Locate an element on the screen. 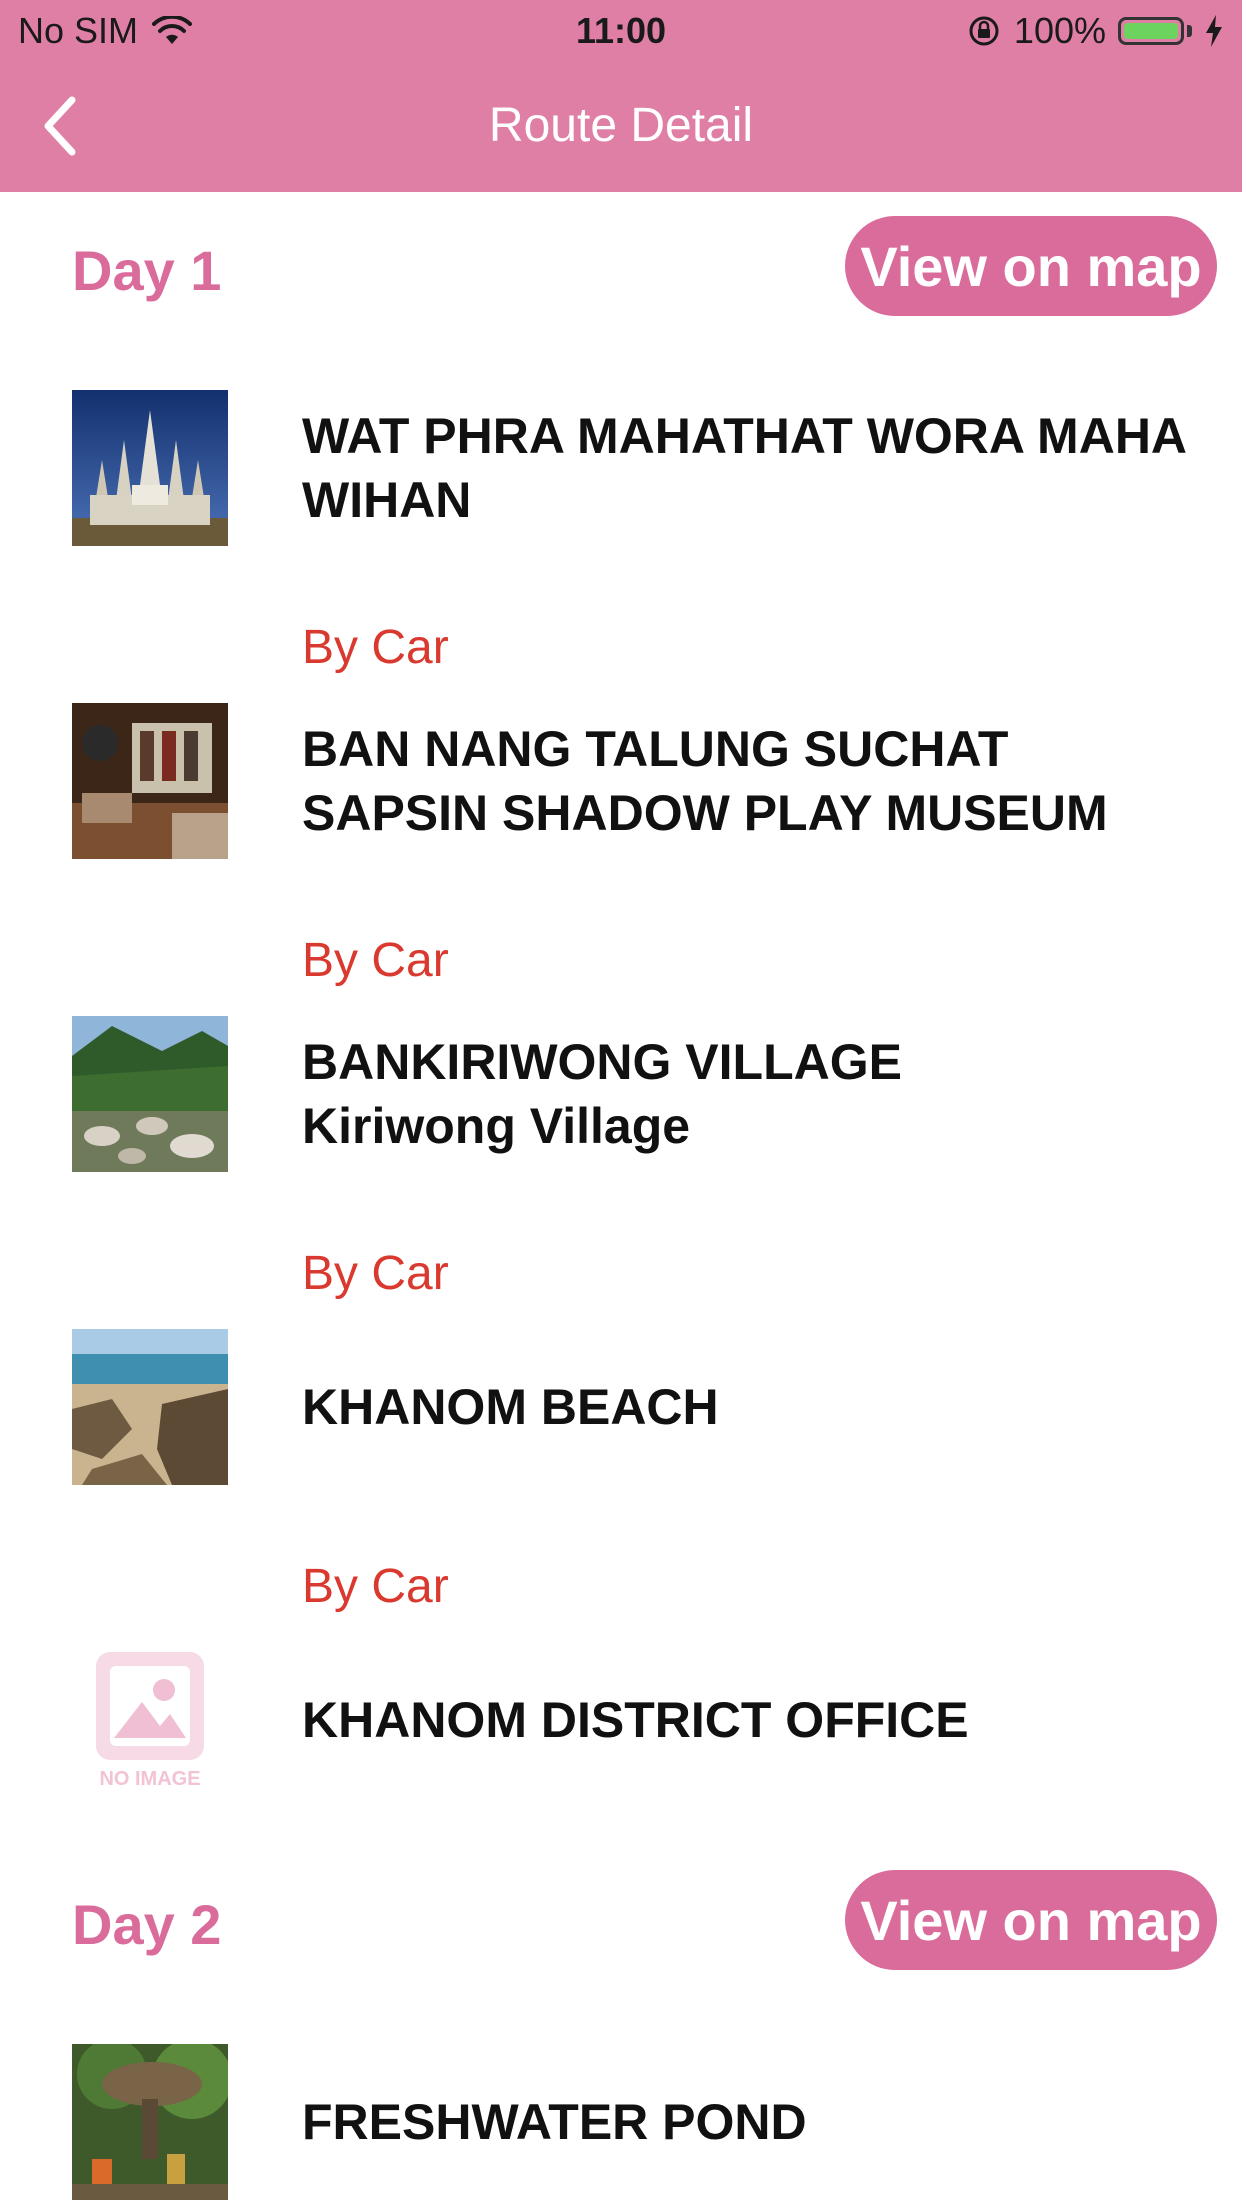  no-image-label: NO IMAGE is located at coordinates (150, 1779).